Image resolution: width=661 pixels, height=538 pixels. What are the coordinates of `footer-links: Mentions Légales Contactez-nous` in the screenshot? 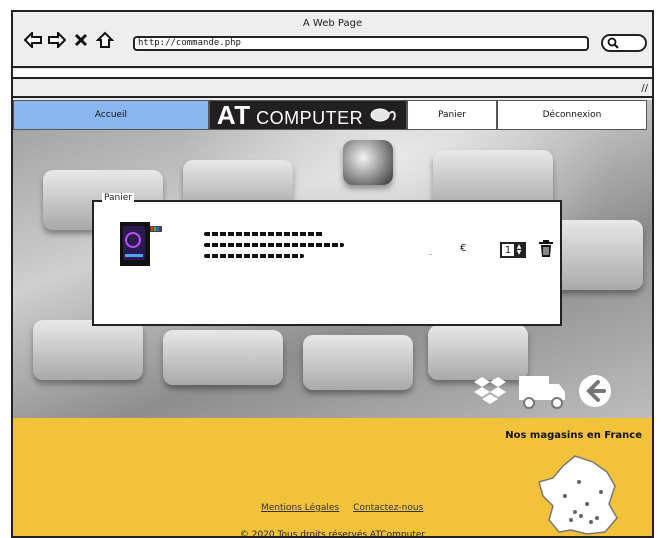 It's located at (342, 508).